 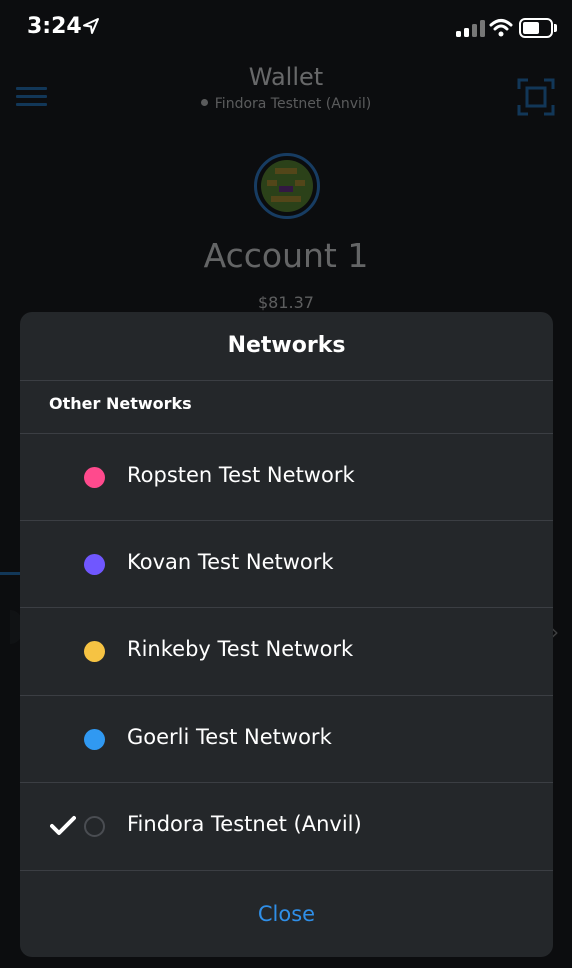 I want to click on network-item-rinkeby: Rinkeby Test Network, so click(x=286, y=651).